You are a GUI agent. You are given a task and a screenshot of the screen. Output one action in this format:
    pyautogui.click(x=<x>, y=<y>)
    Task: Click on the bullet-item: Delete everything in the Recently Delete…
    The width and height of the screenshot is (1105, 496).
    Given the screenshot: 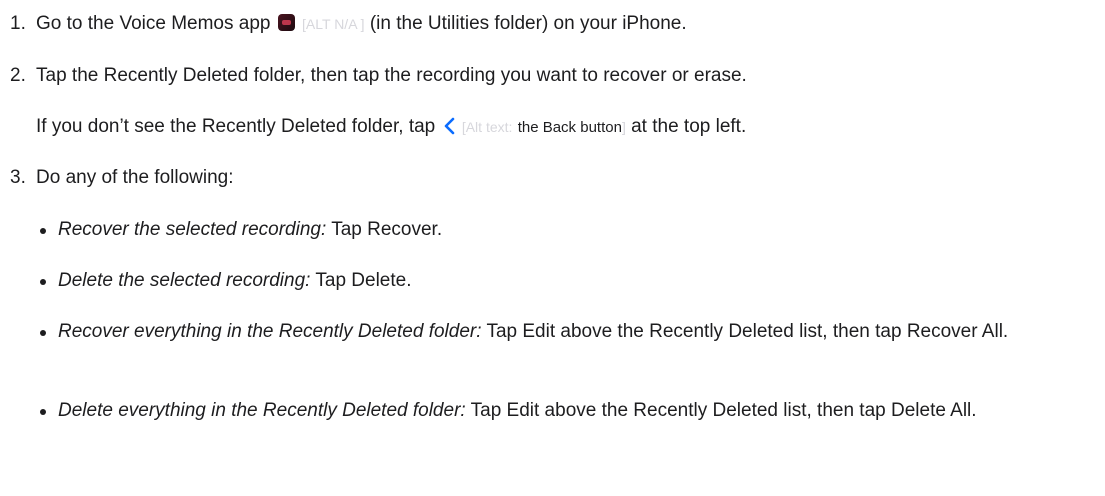 What is the action you would take?
    pyautogui.click(x=563, y=411)
    